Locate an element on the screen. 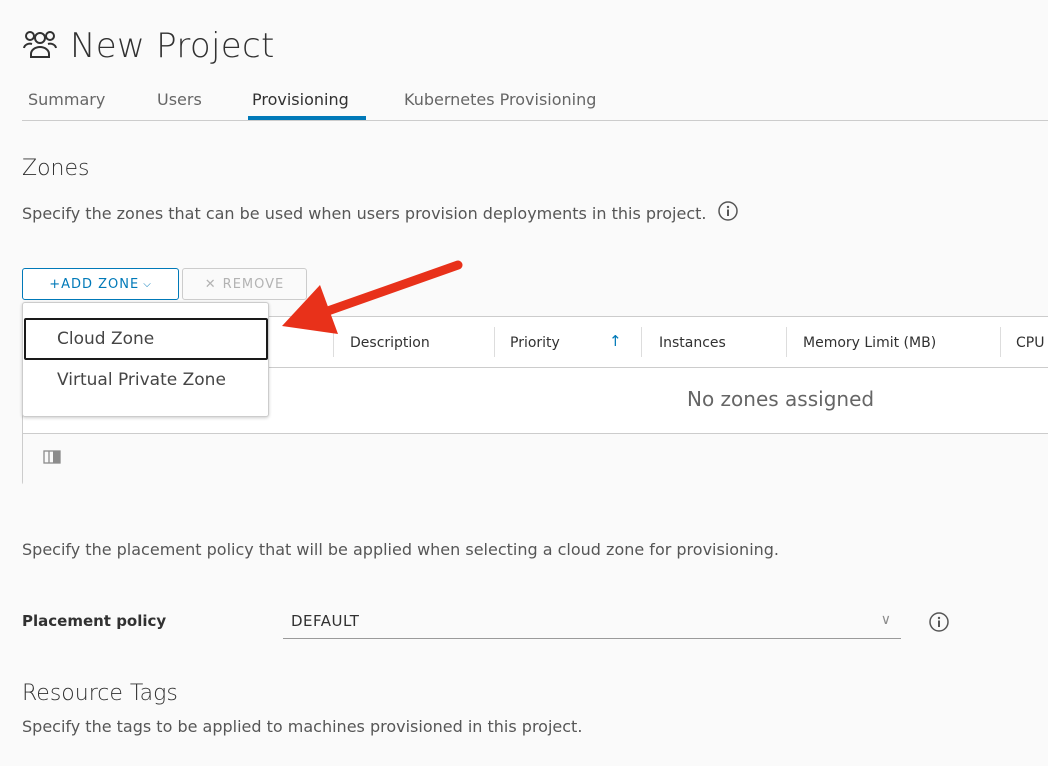 The width and height of the screenshot is (1048, 766). chevron-down-icon: ∨ is located at coordinates (885, 620).